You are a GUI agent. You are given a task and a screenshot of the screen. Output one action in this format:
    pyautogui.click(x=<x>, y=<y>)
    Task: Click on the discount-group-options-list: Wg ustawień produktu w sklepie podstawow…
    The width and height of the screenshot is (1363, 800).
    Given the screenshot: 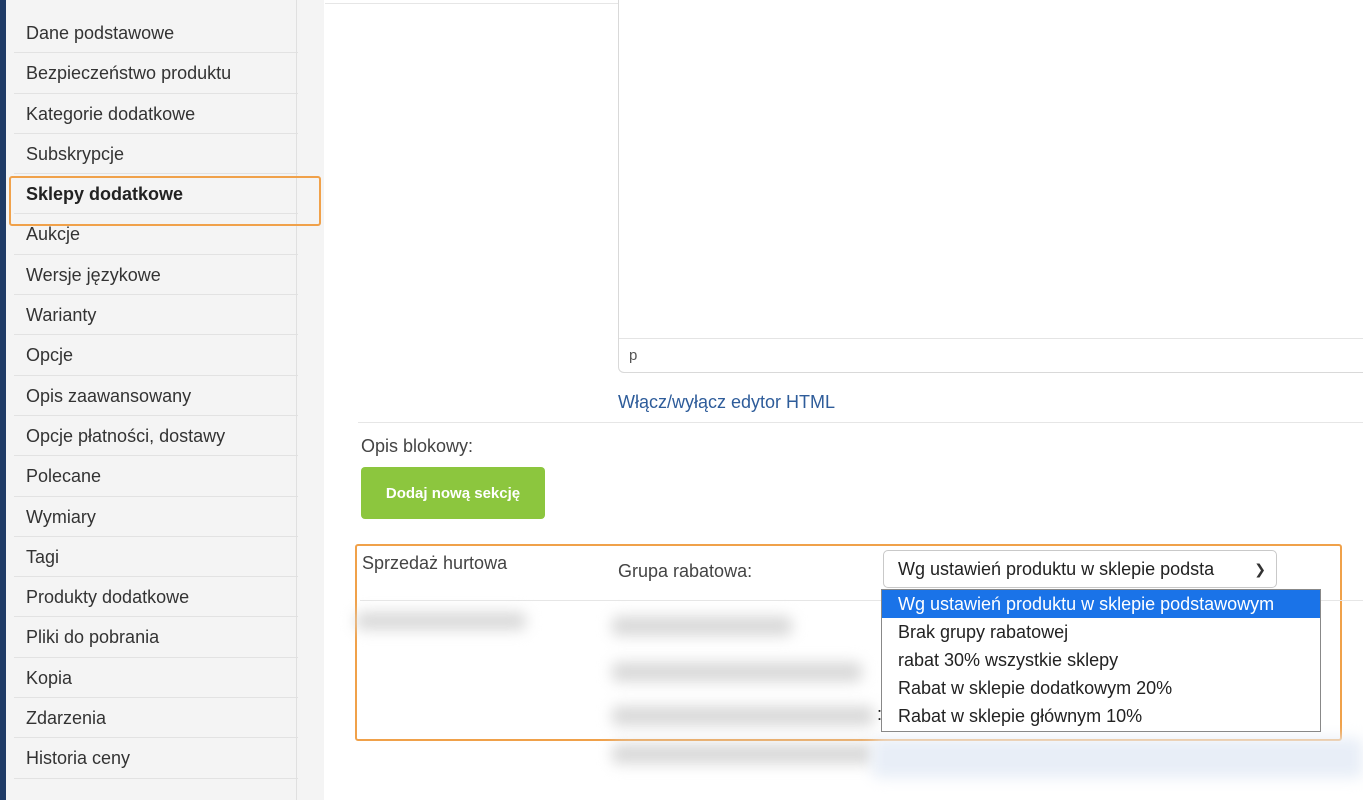 What is the action you would take?
    pyautogui.click(x=1101, y=660)
    